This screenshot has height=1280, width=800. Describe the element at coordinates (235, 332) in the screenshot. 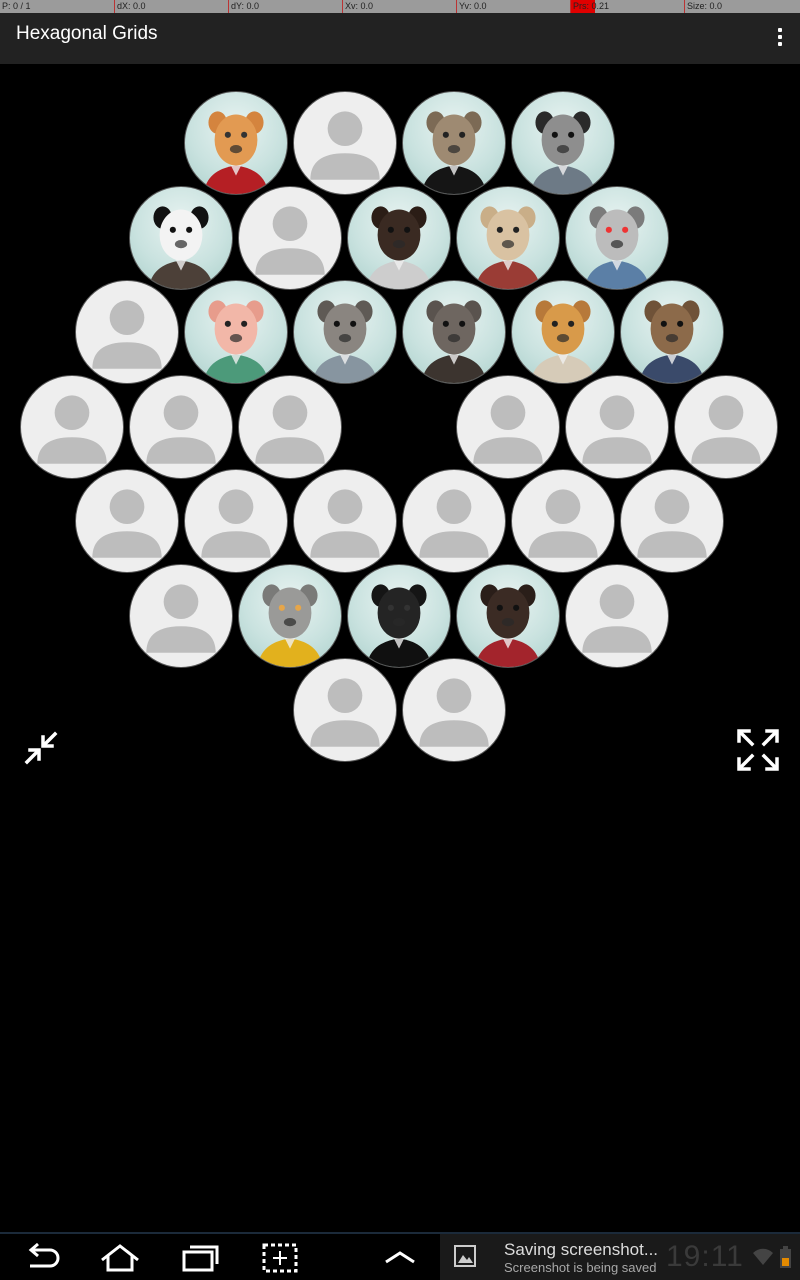

I see `avatar-pig` at that location.